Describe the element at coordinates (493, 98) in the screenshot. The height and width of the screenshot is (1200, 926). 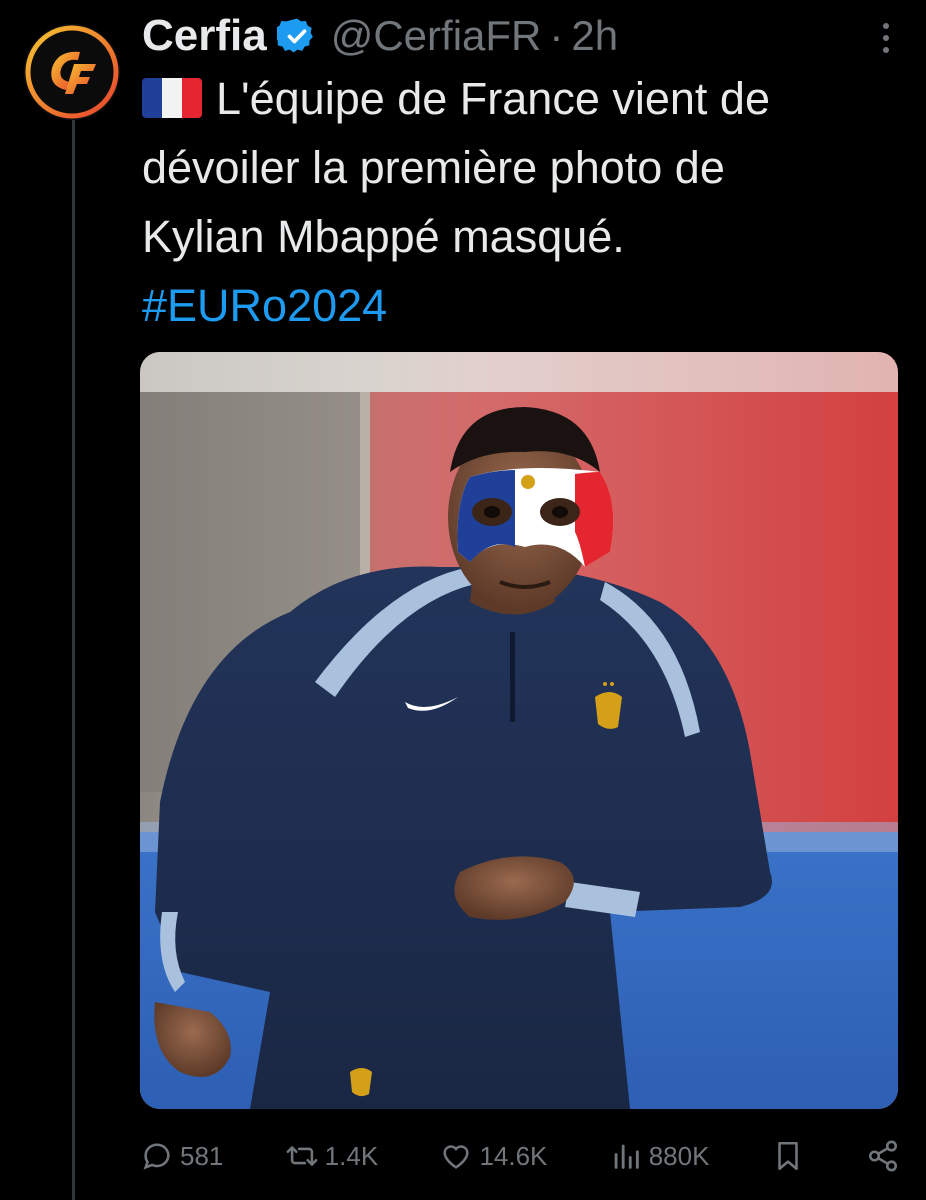
I see `tweet-text-line-1-text: L'équipe de France vient de` at that location.